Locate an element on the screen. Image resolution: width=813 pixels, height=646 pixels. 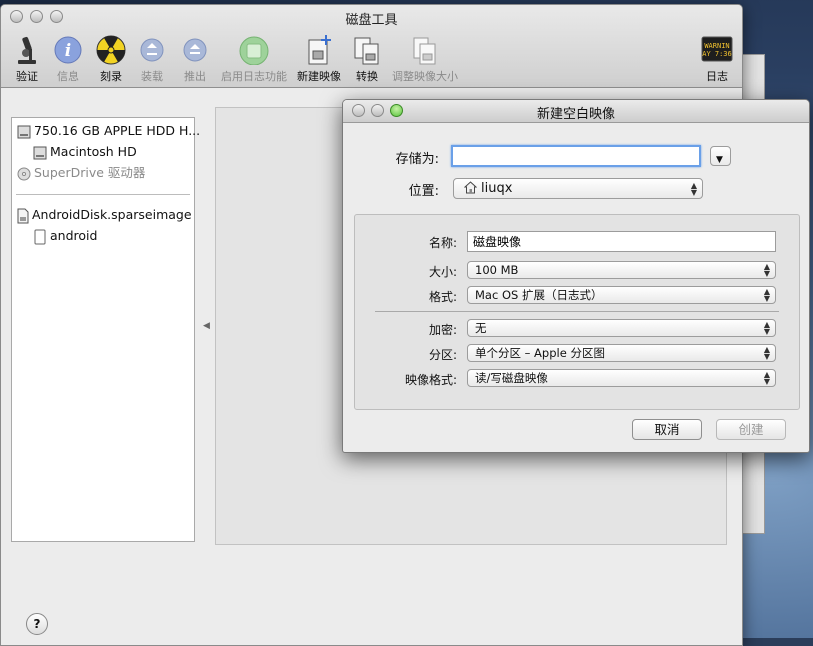
partitions-popup: 单个分区 – Apple 分区图 ▲ ▼ is located at coordinates (621, 353).